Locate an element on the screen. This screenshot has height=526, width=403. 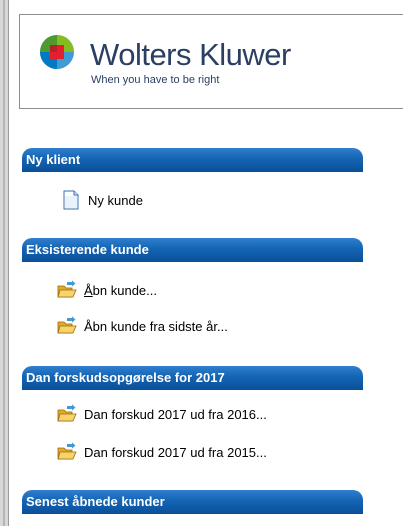
new-customer-label: Ny kunde is located at coordinates (115, 200).